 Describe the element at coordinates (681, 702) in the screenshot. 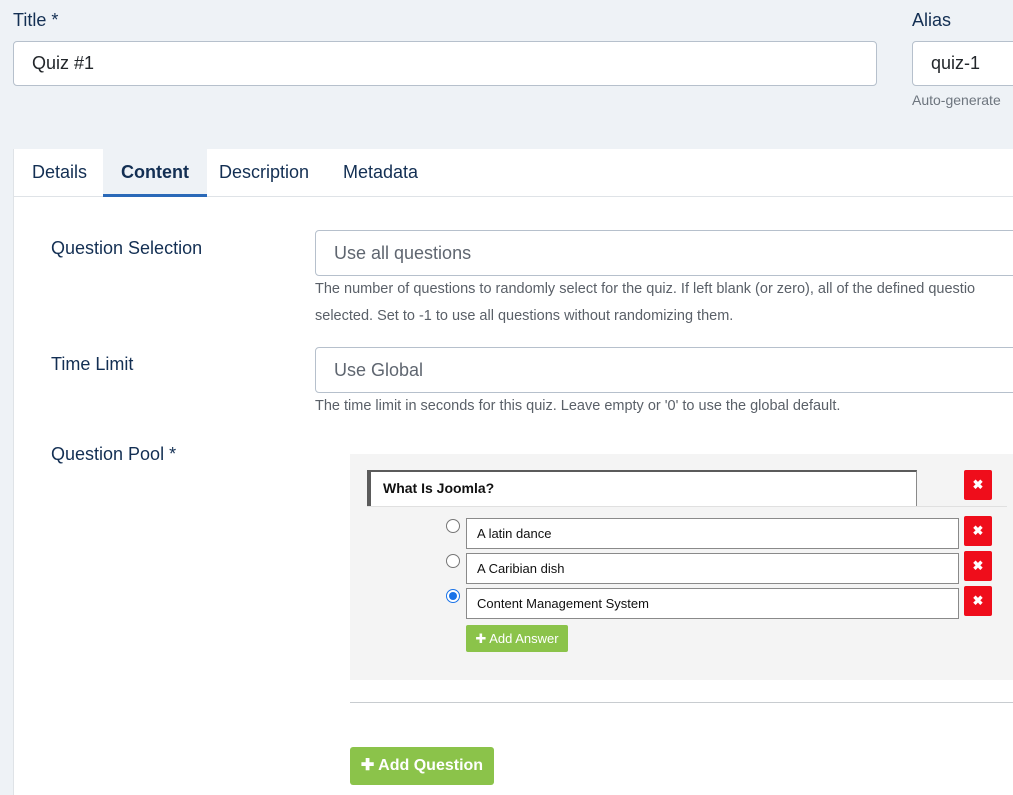

I see `pool-divider` at that location.